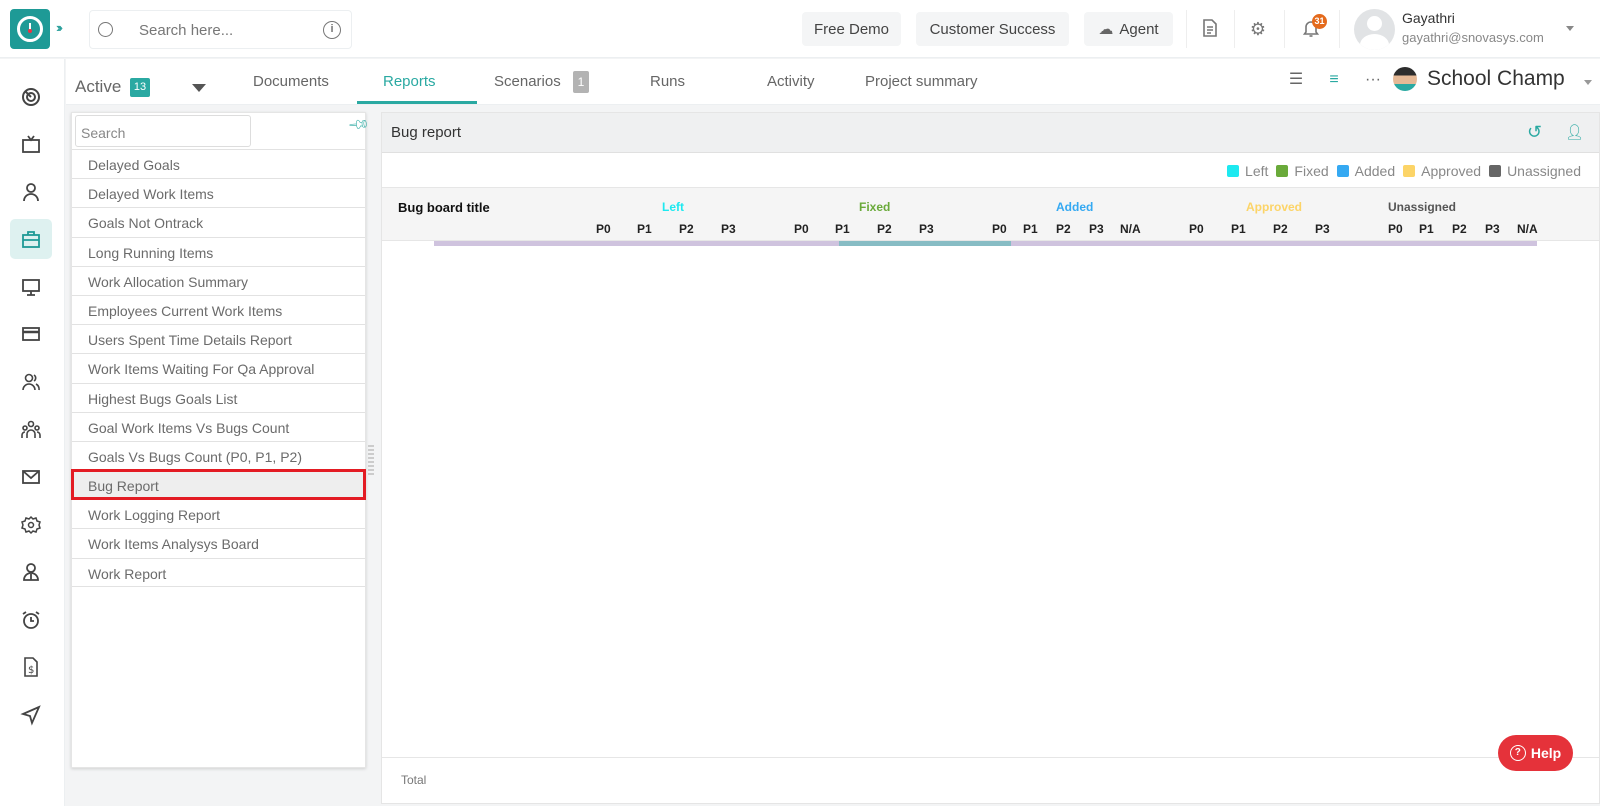 This screenshot has height=806, width=1600. What do you see at coordinates (1302, 171) in the screenshot?
I see `legend-item: Fixed` at bounding box center [1302, 171].